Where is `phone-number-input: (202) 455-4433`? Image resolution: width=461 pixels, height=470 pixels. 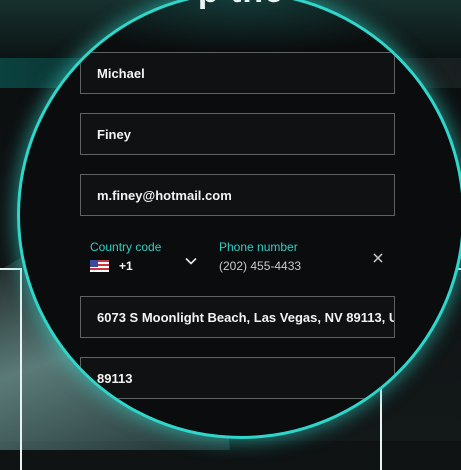 phone-number-input: (202) 455-4433 is located at coordinates (260, 266).